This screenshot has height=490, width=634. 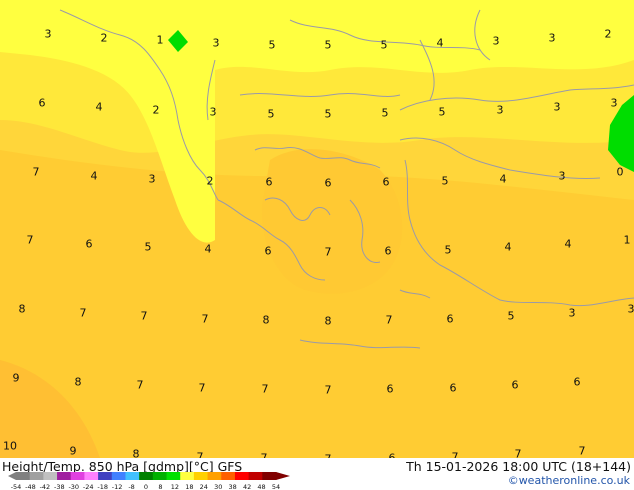 What do you see at coordinates (117, 486) in the screenshot?
I see `scale-tick-label: -12` at bounding box center [117, 486].